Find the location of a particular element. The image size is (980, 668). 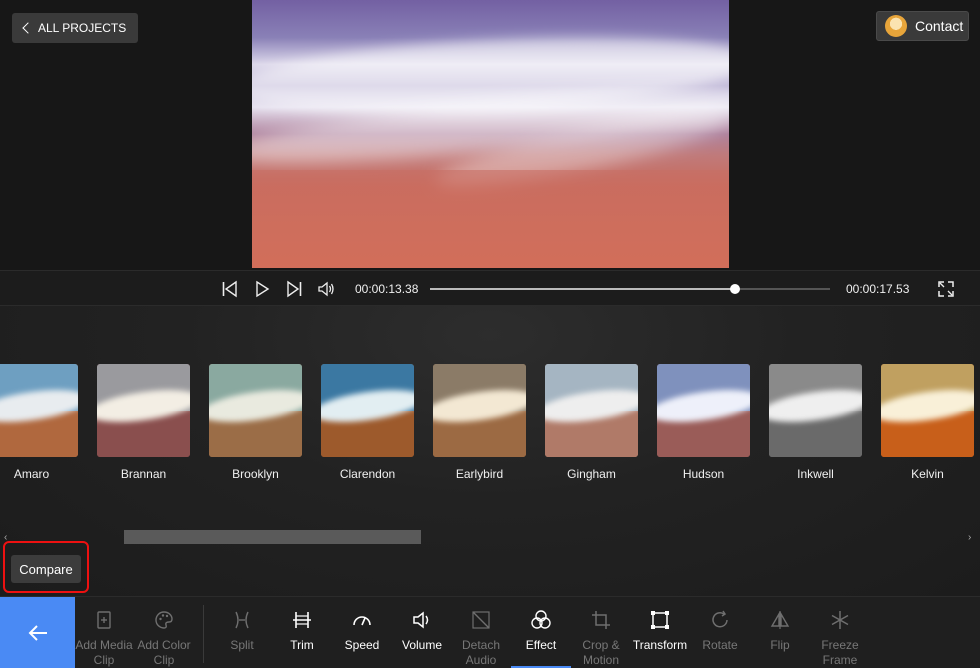

tool-effect-button: Effect is located at coordinates (541, 632).